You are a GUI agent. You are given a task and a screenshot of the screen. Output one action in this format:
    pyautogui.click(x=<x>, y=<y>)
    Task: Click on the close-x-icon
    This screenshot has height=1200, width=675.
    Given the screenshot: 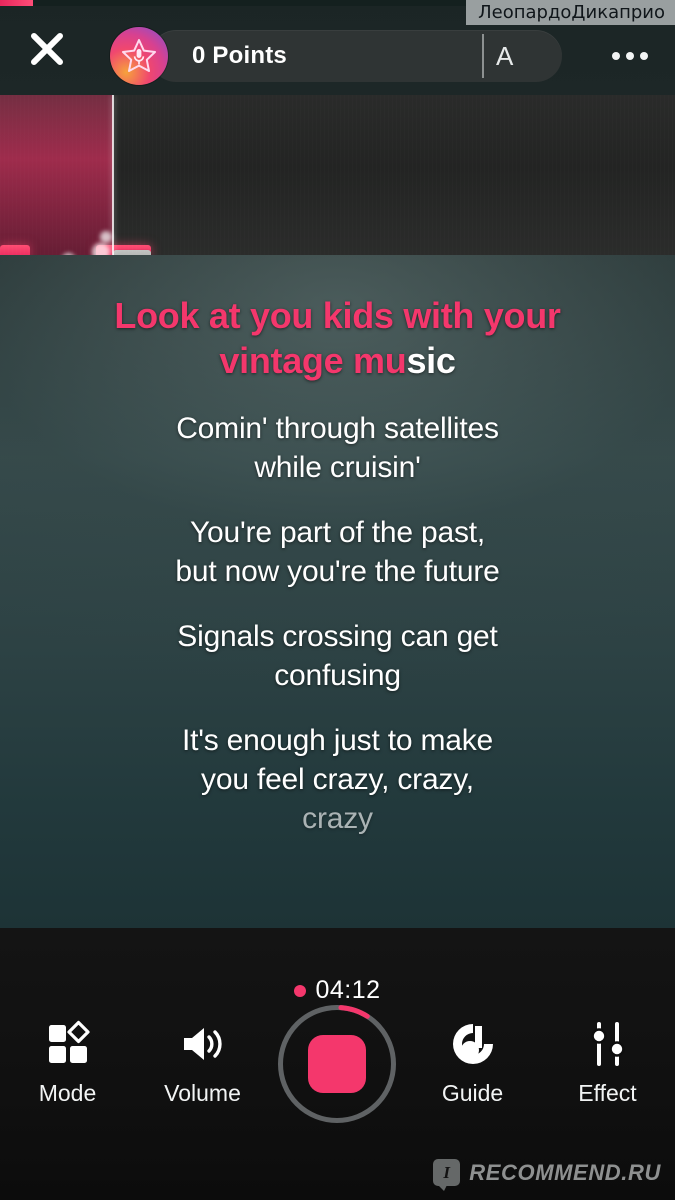 What is the action you would take?
    pyautogui.click(x=47, y=49)
    